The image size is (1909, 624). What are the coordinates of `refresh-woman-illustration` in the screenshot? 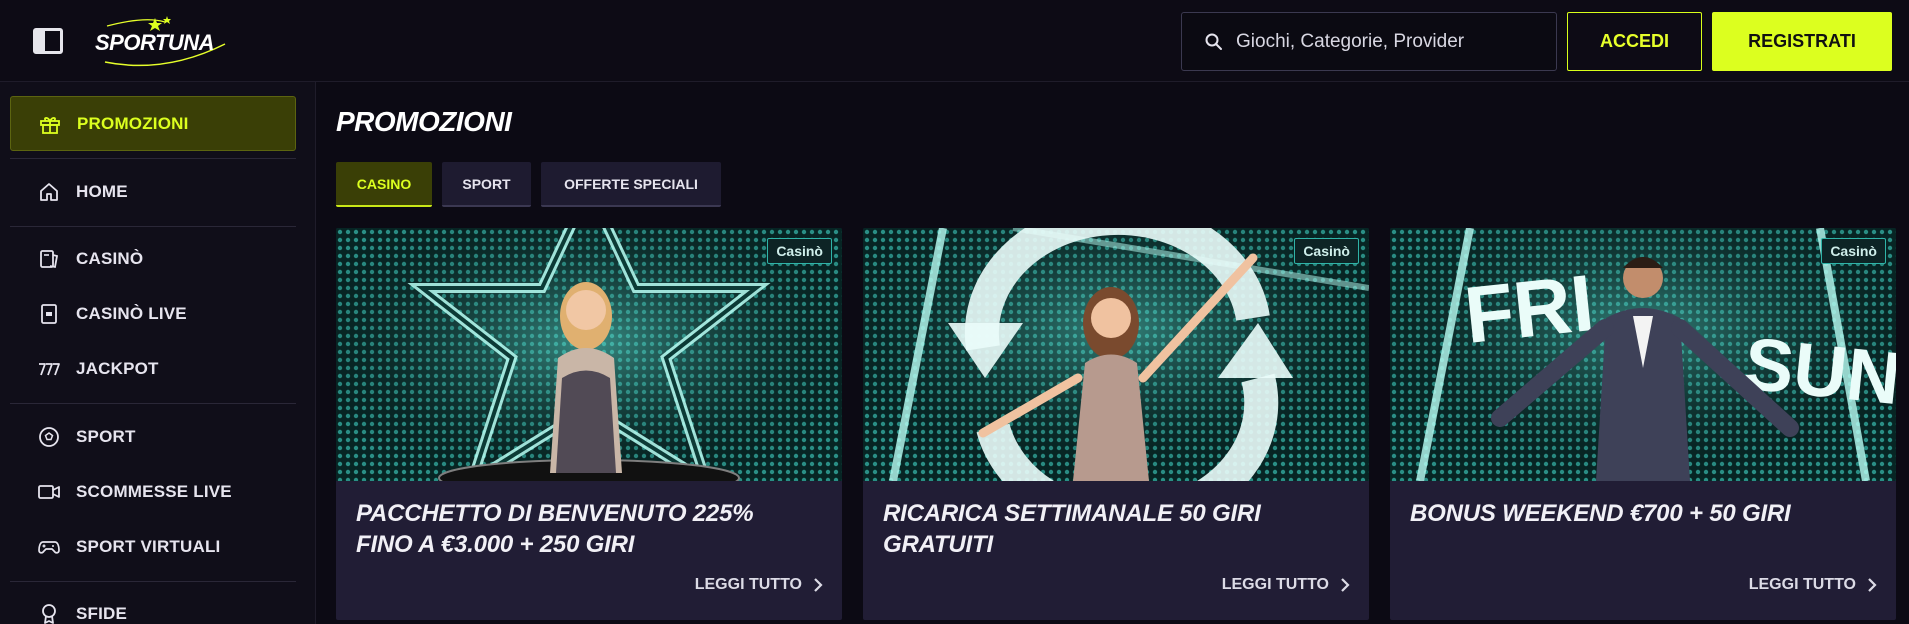 It's located at (1116, 354).